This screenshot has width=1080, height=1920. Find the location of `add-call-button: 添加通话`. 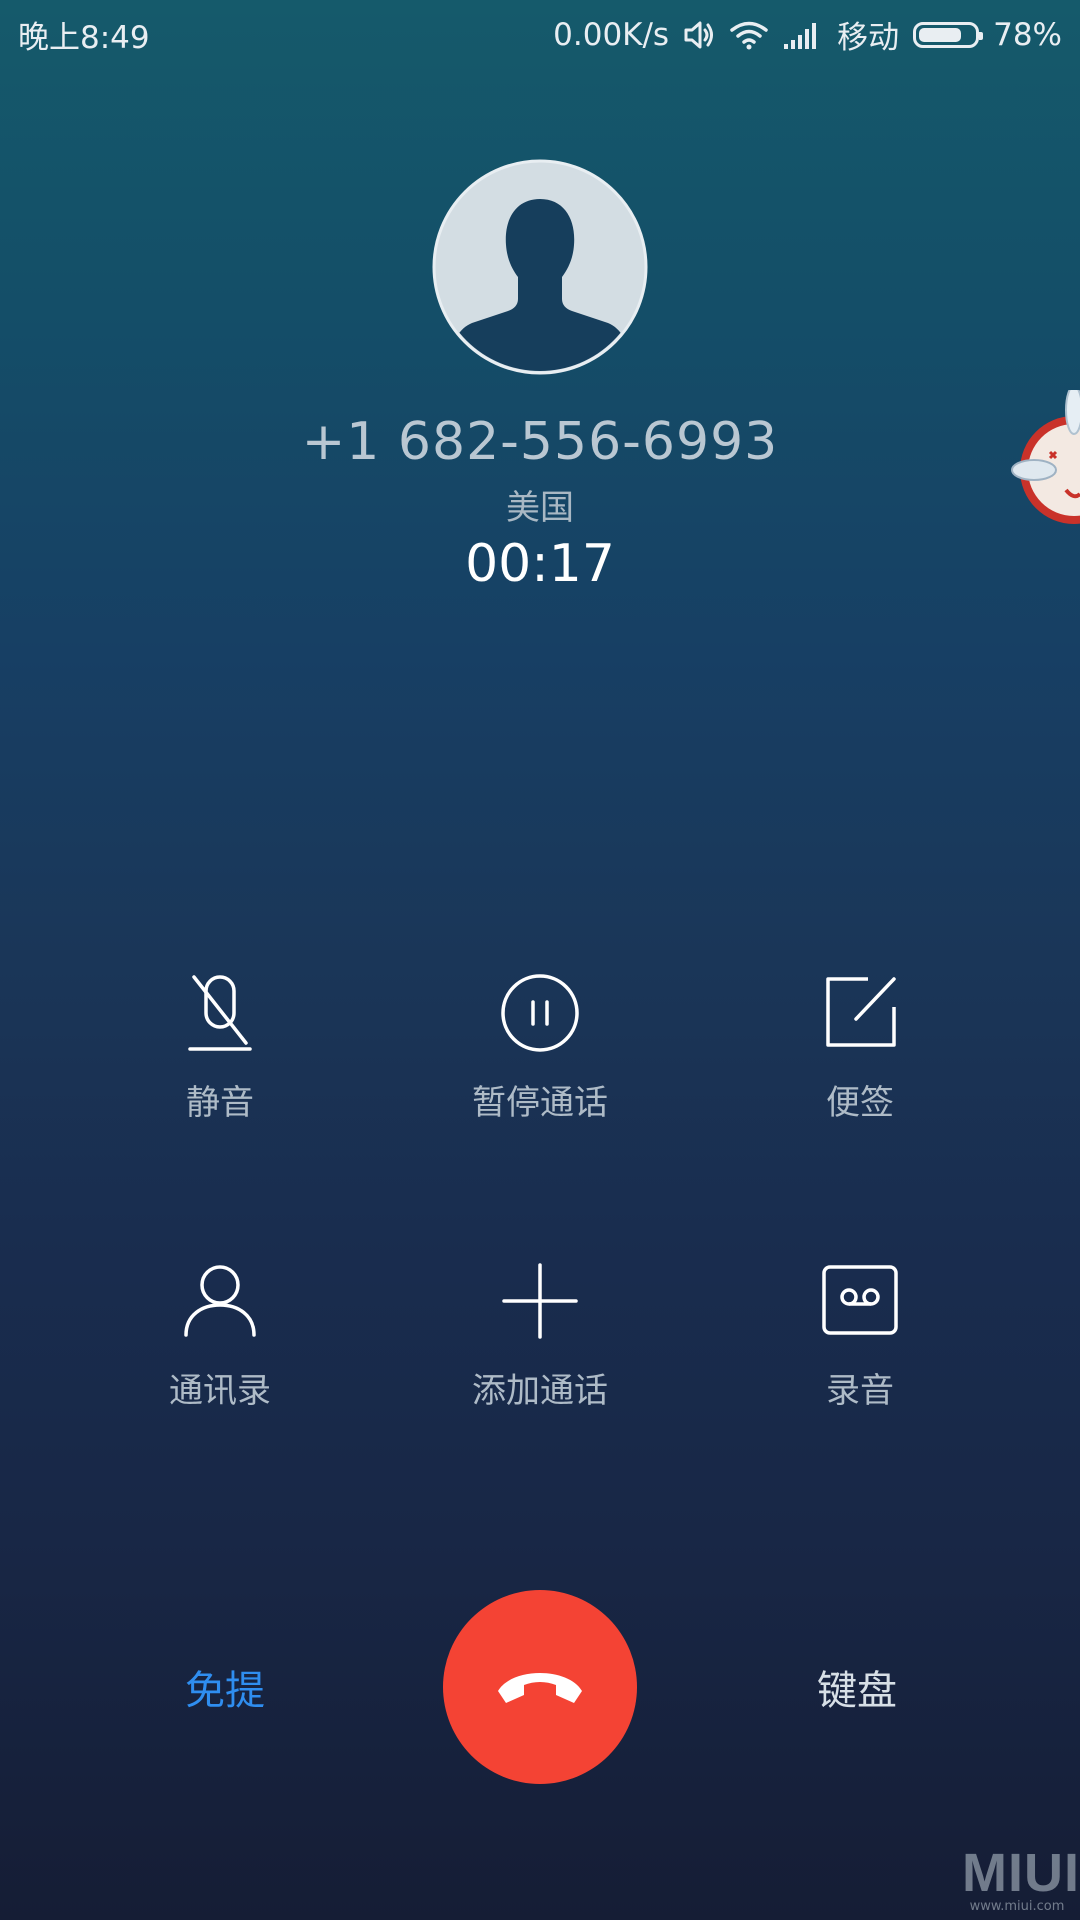

add-call-button: 添加通话 is located at coordinates (540, 1351).